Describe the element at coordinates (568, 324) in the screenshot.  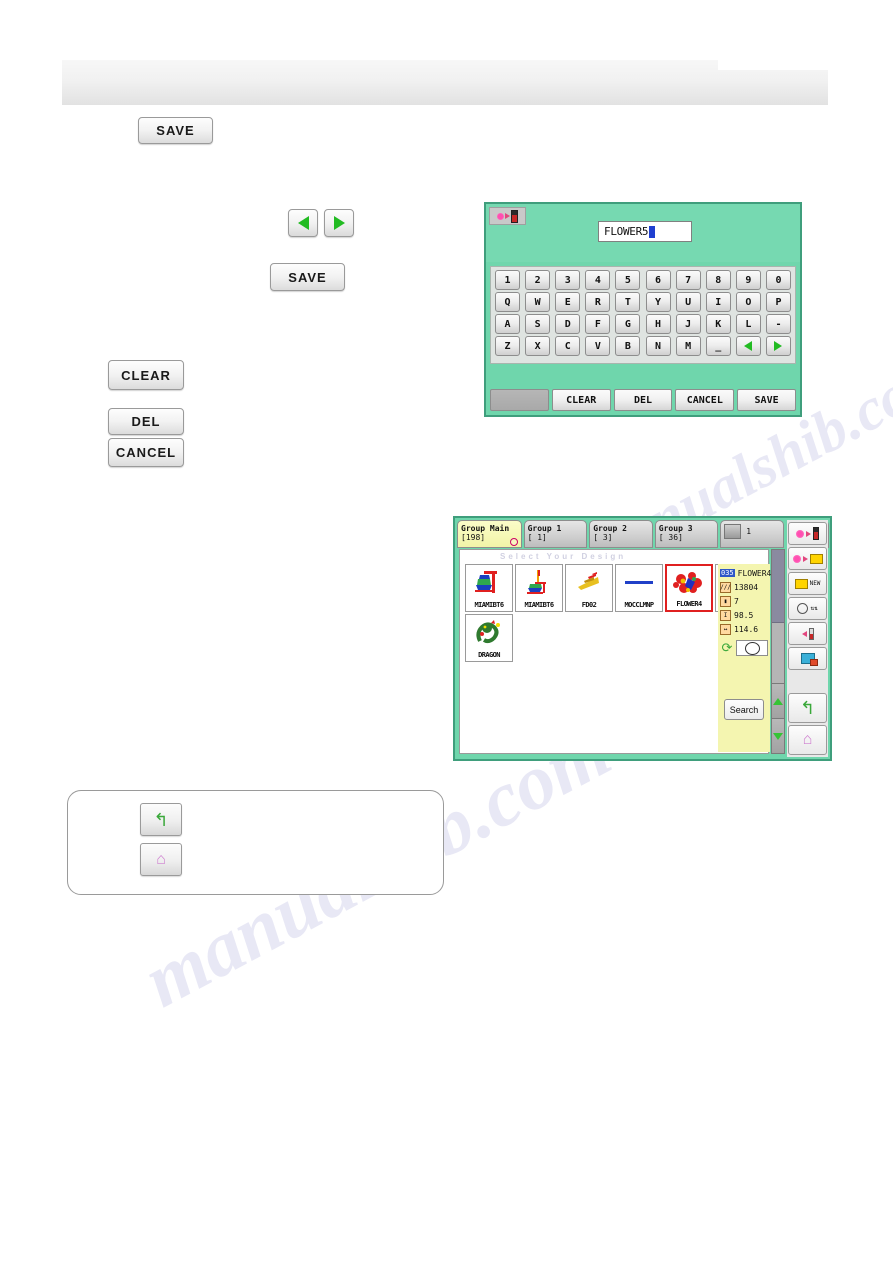
I see `key-d: D` at that location.